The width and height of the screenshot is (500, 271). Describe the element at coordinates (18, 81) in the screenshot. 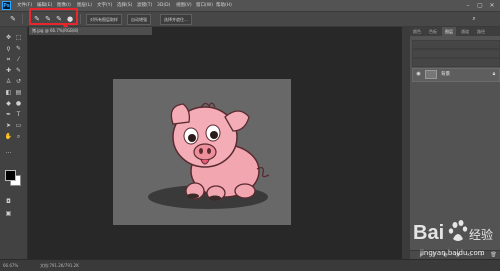

I see `history-brush-icon: ↺` at that location.